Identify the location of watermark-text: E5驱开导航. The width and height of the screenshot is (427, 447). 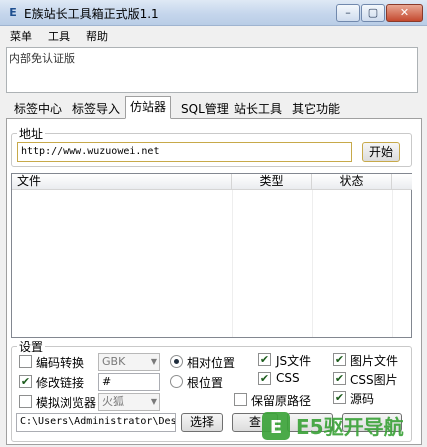
(350, 427).